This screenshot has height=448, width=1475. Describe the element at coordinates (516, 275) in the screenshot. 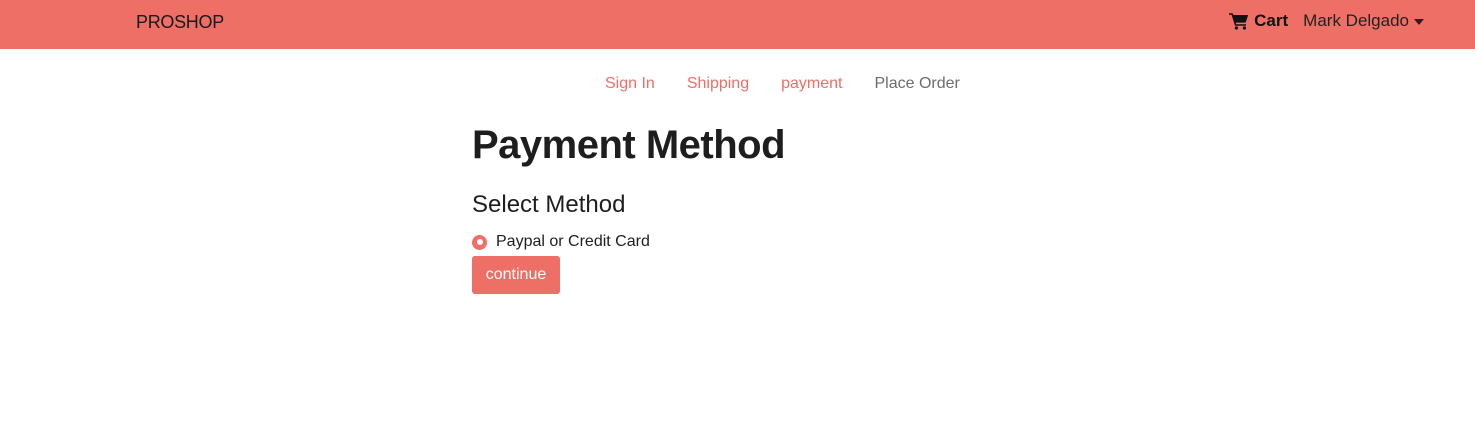

I see `continue-button: continue` at that location.